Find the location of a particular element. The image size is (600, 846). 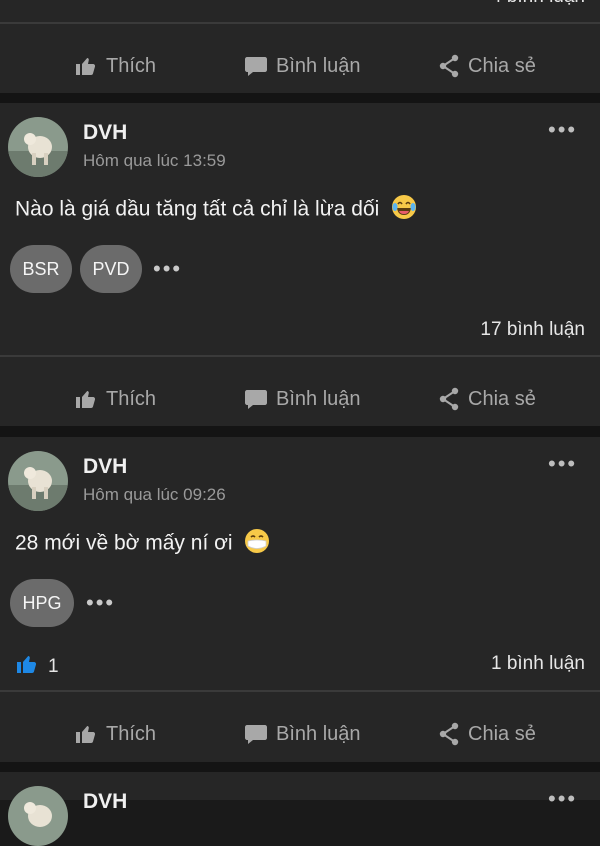

post-text: 28 mới về bờ mấy ní ơi is located at coordinates (124, 543).